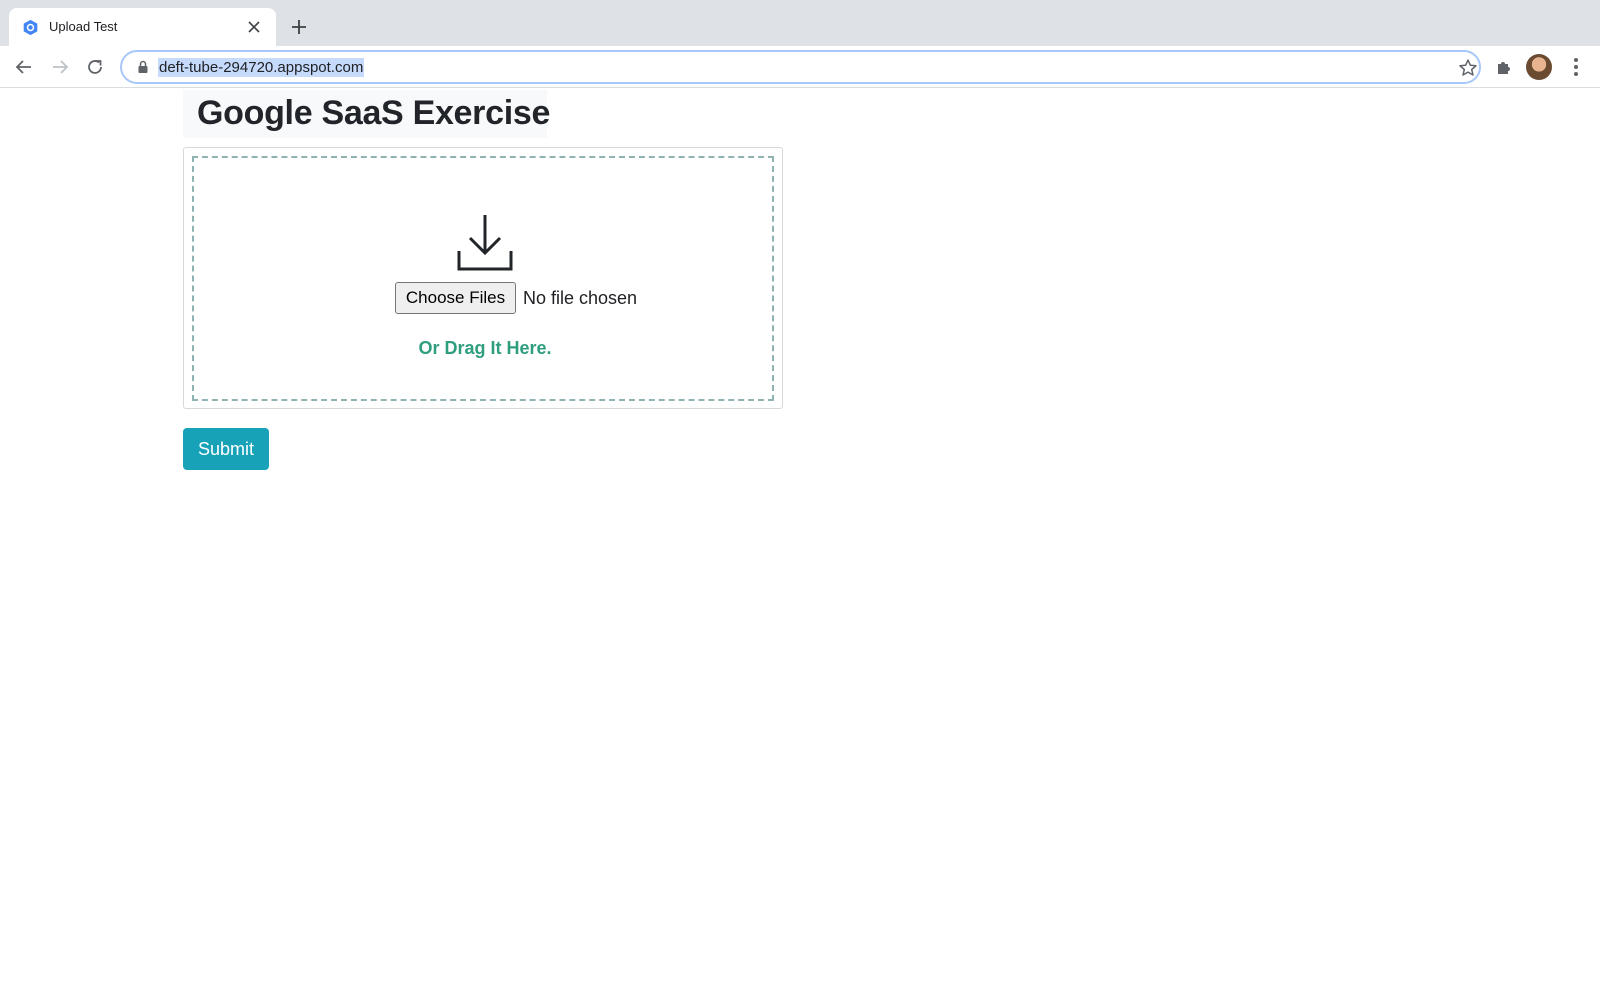 This screenshot has height=1000, width=1600. I want to click on tab-title: Upload Test, so click(83, 26).